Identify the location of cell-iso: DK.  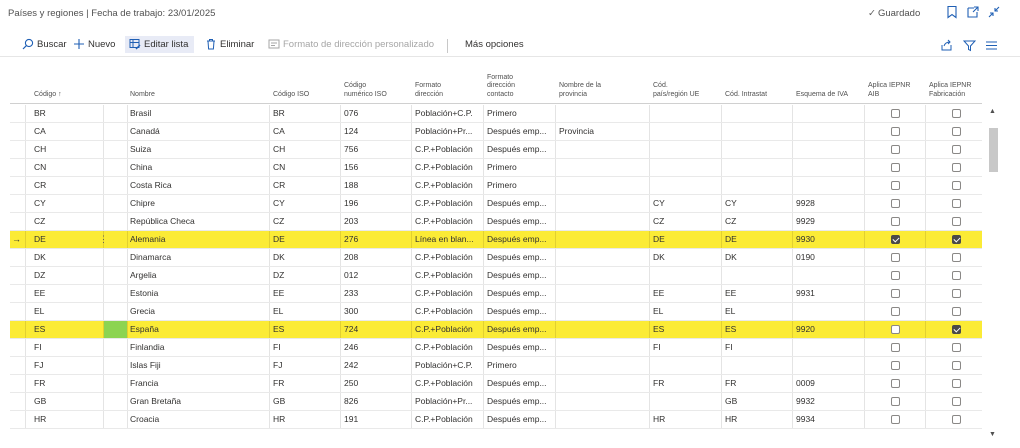
(305, 257).